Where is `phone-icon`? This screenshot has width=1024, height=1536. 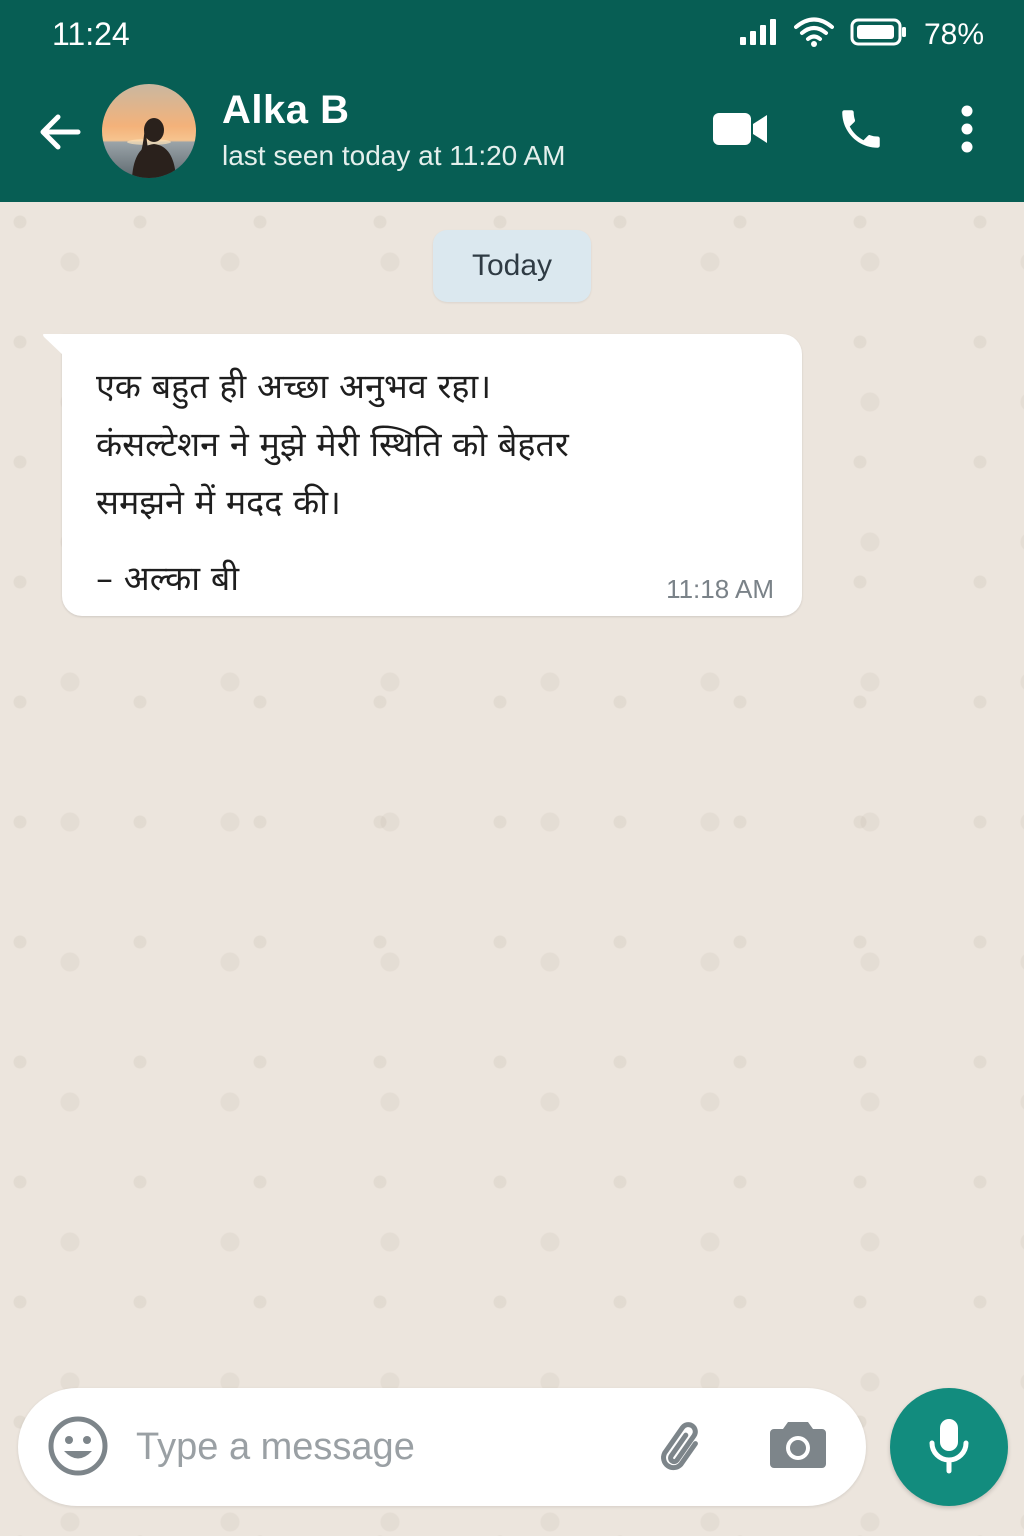
phone-icon is located at coordinates (861, 131).